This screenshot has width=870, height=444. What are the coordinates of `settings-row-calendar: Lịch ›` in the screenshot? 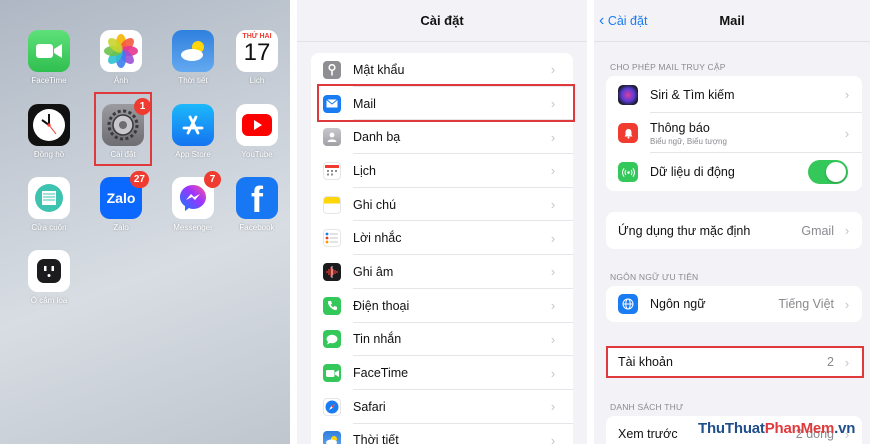 It's located at (442, 171).